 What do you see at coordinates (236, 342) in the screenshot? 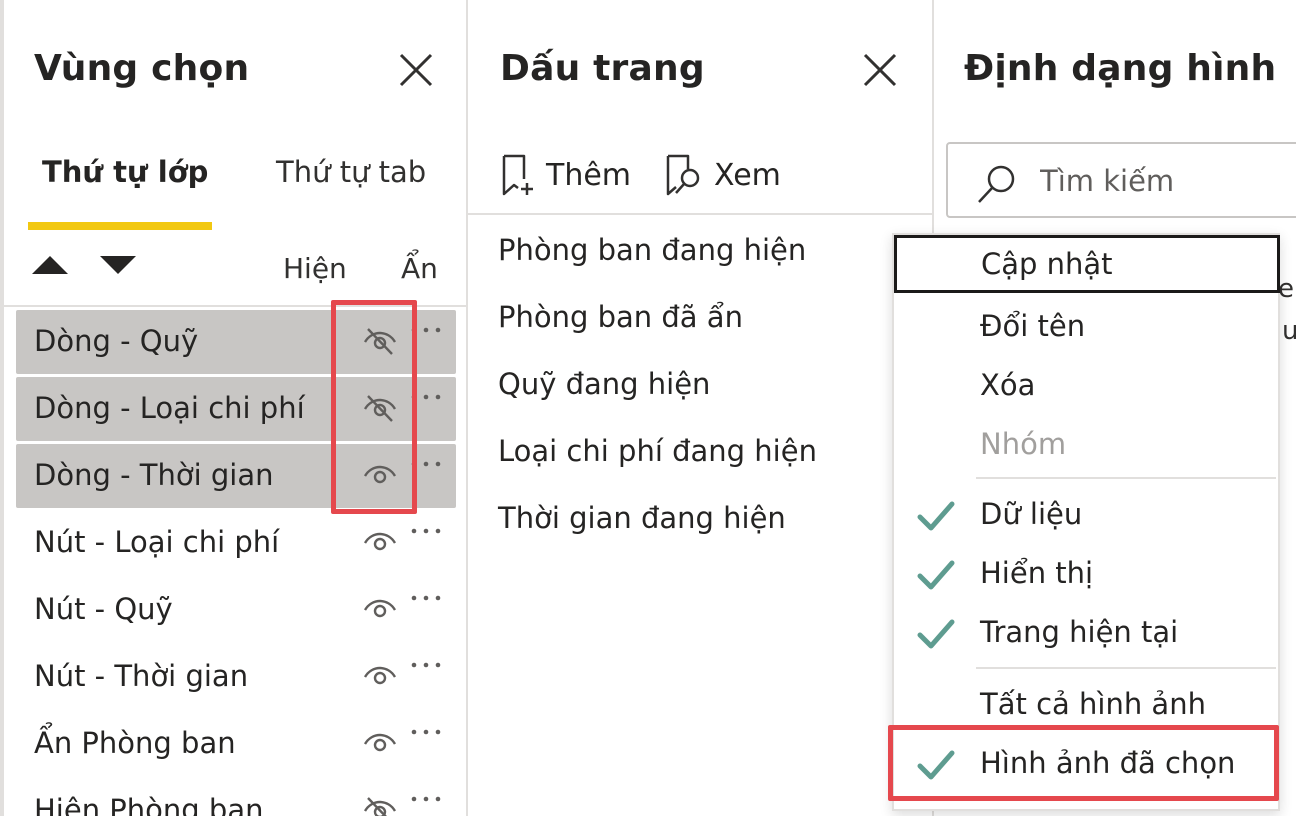
I see `layer-row: Dòng - Quỹ` at bounding box center [236, 342].